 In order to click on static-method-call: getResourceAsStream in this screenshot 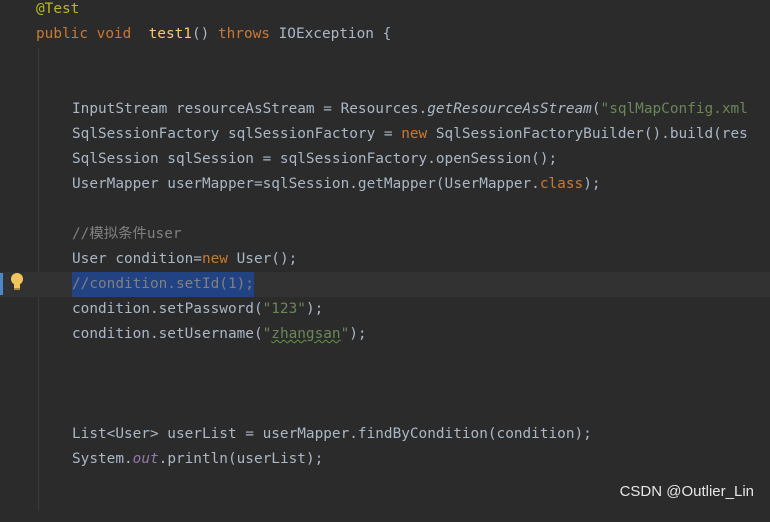, I will do `click(509, 109)`.